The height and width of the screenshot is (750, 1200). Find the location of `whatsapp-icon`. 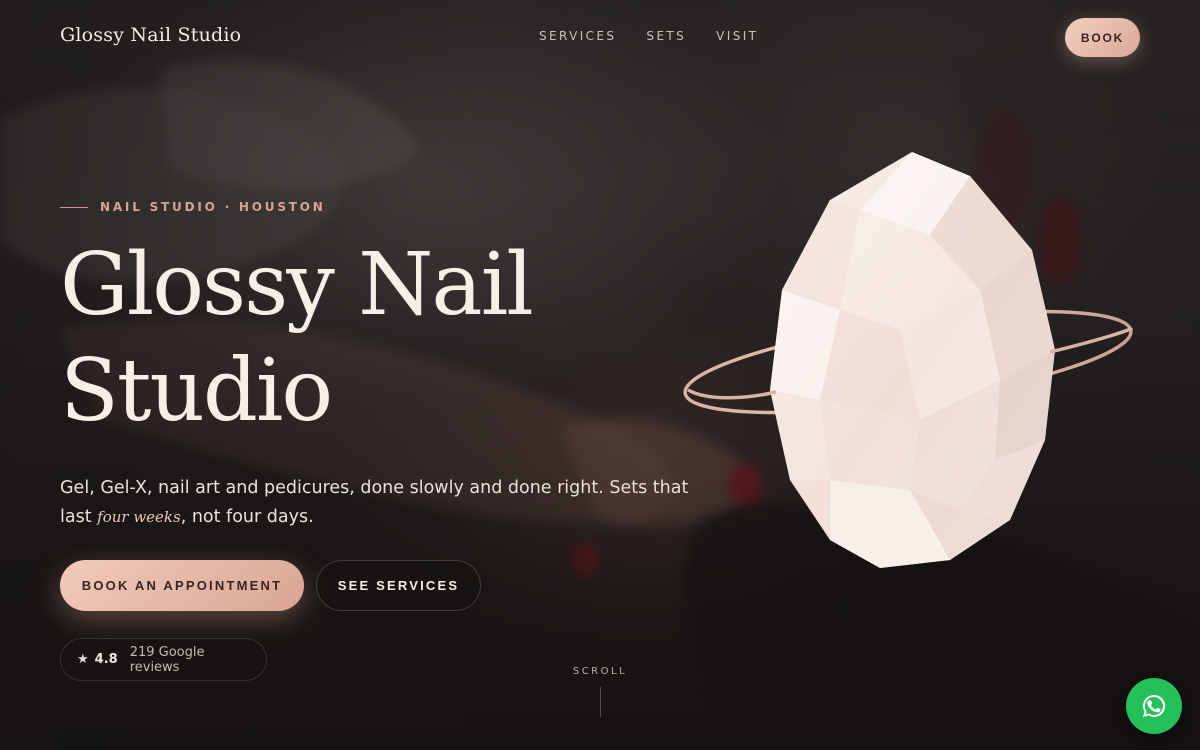

whatsapp-icon is located at coordinates (1154, 705).